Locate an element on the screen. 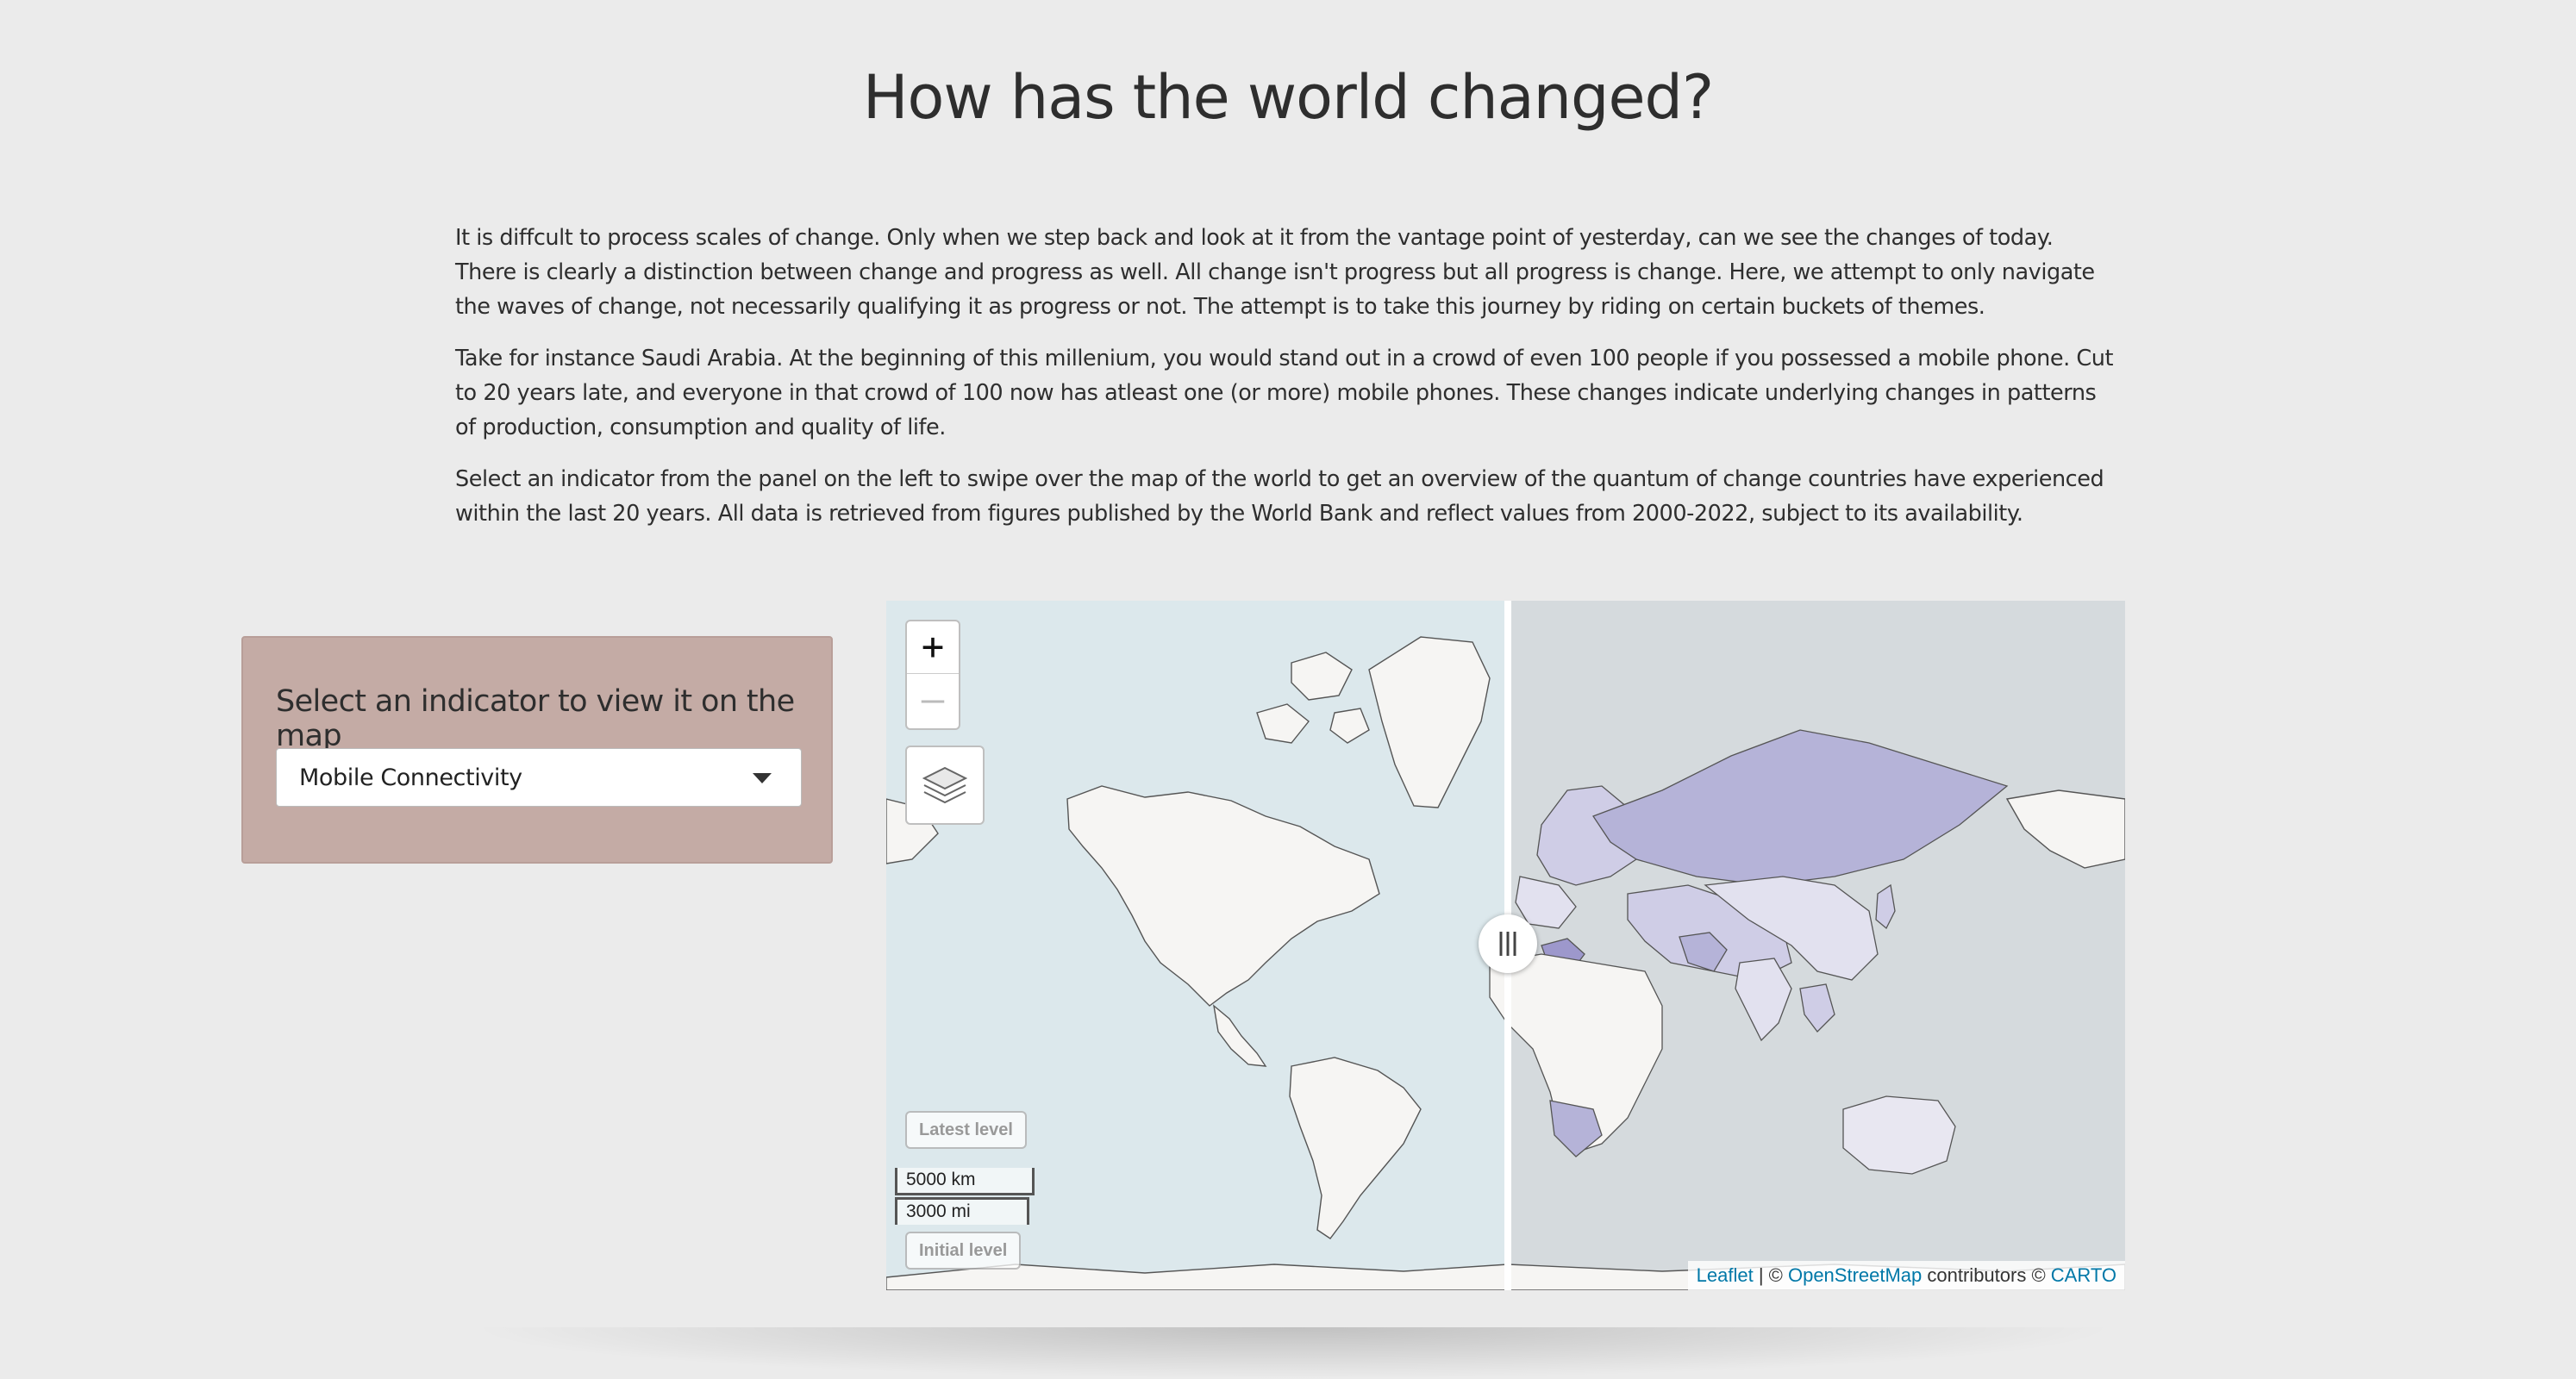  zoom-out-button: — is located at coordinates (933, 701).